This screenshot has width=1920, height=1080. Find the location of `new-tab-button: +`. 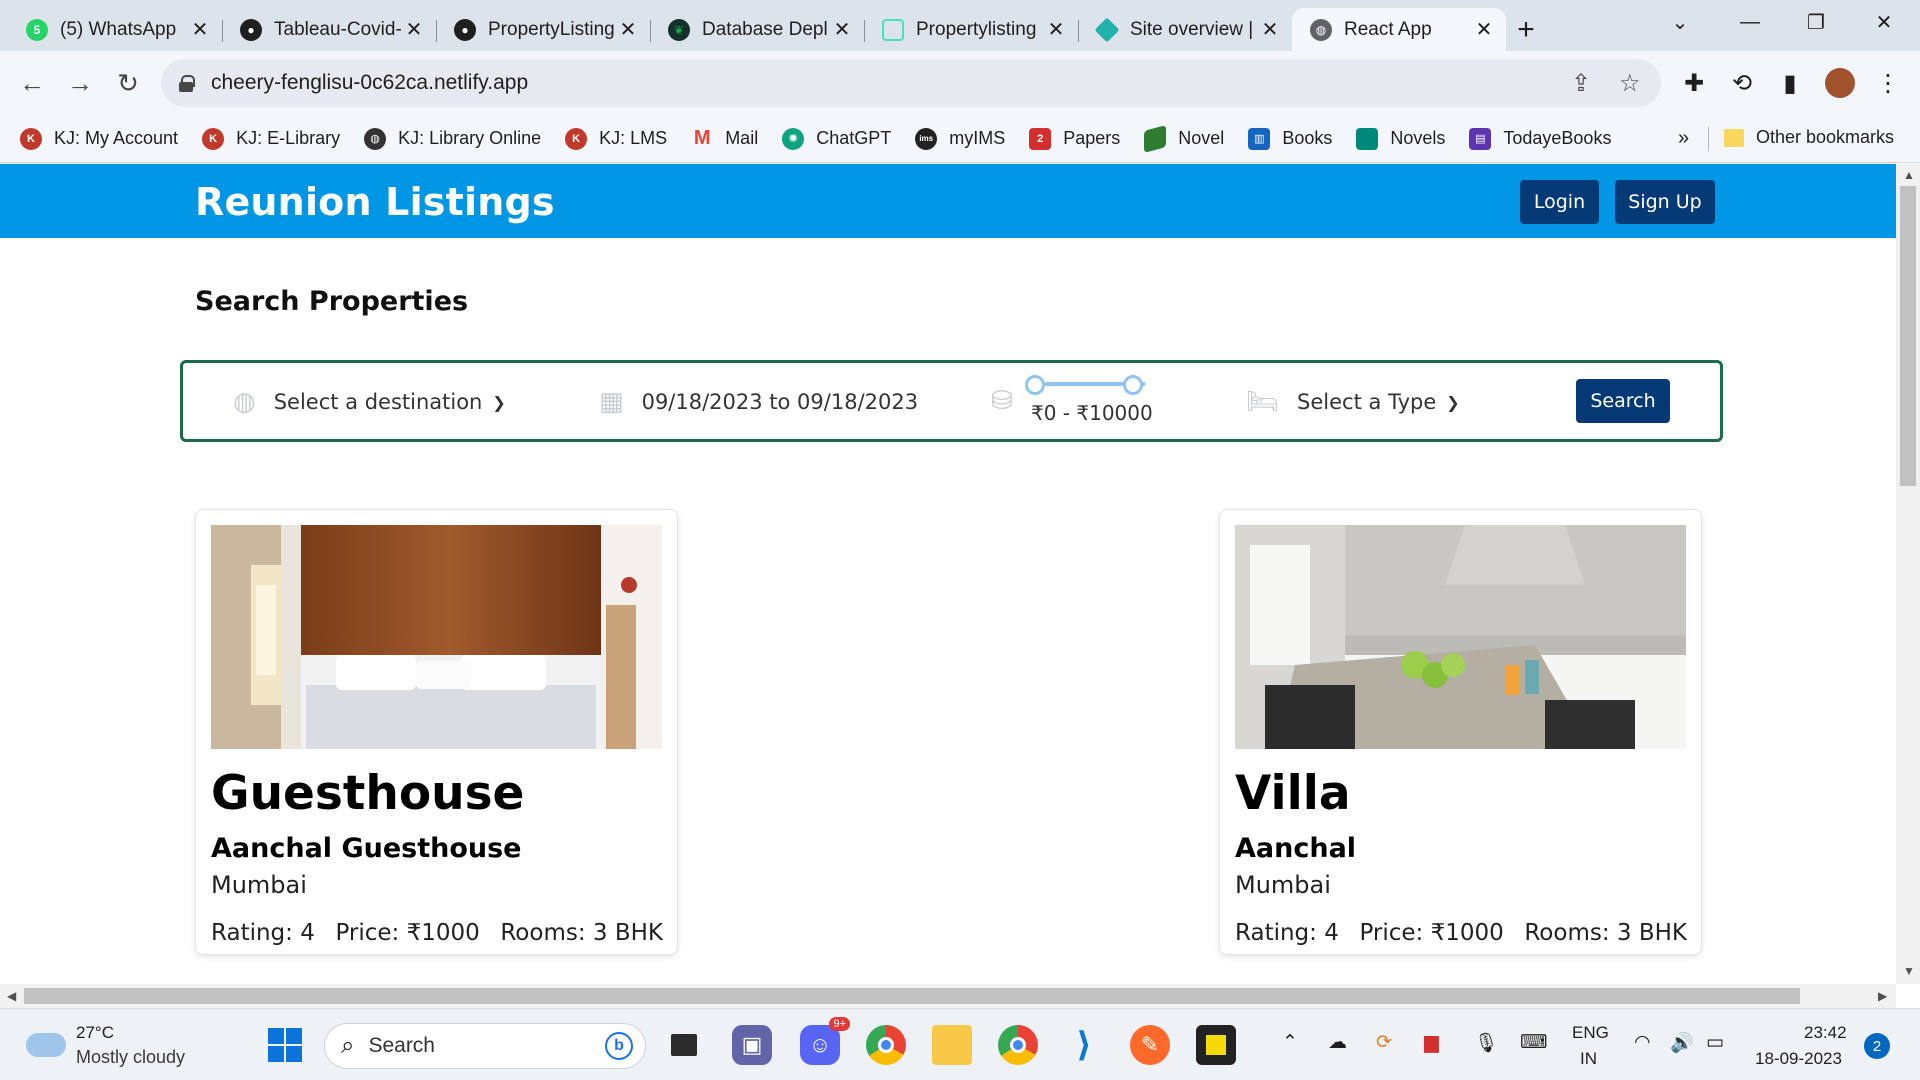

new-tab-button: + is located at coordinates (1526, 29).